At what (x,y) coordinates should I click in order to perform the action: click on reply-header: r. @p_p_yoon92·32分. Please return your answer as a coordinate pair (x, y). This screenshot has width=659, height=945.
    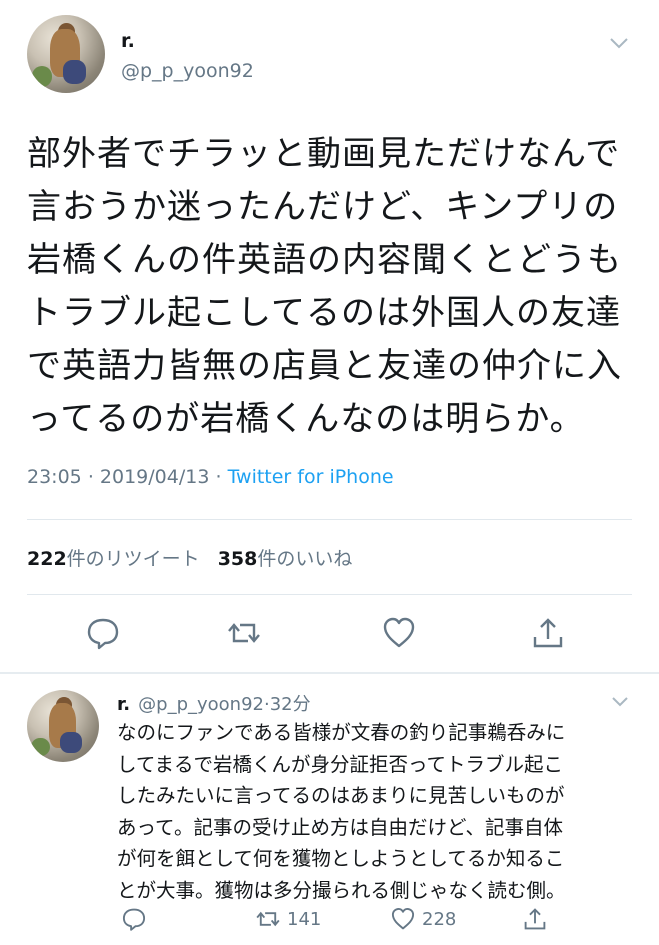
    Looking at the image, I should click on (214, 703).